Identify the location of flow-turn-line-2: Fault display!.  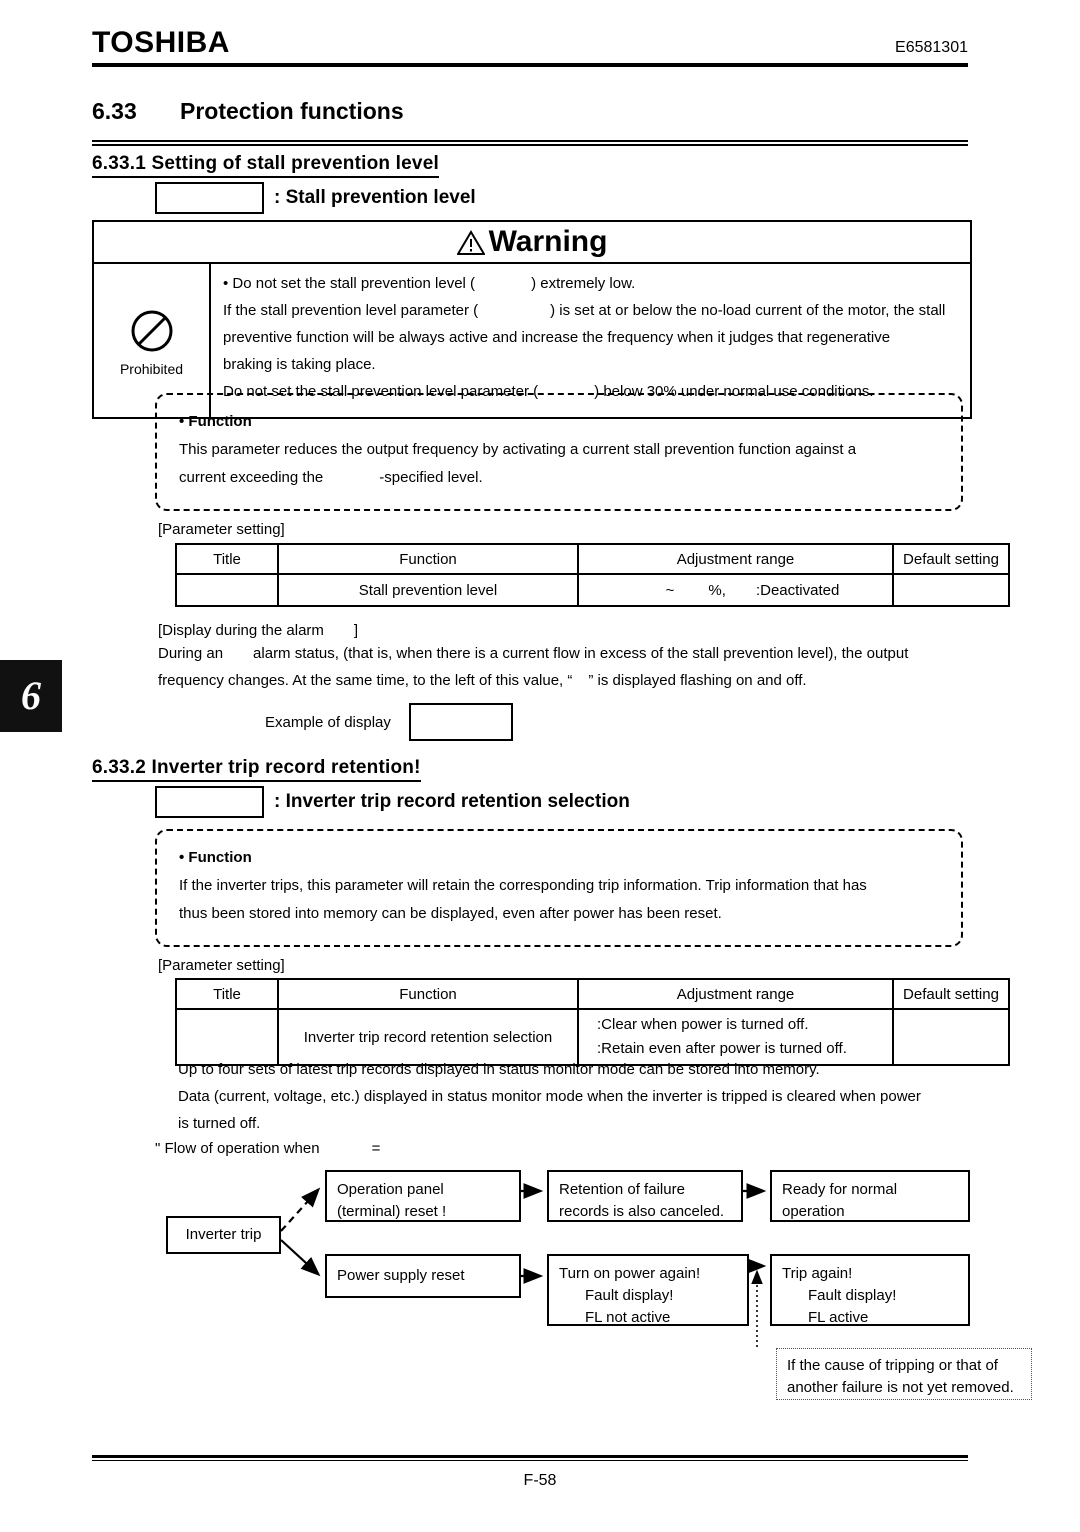
(629, 1295).